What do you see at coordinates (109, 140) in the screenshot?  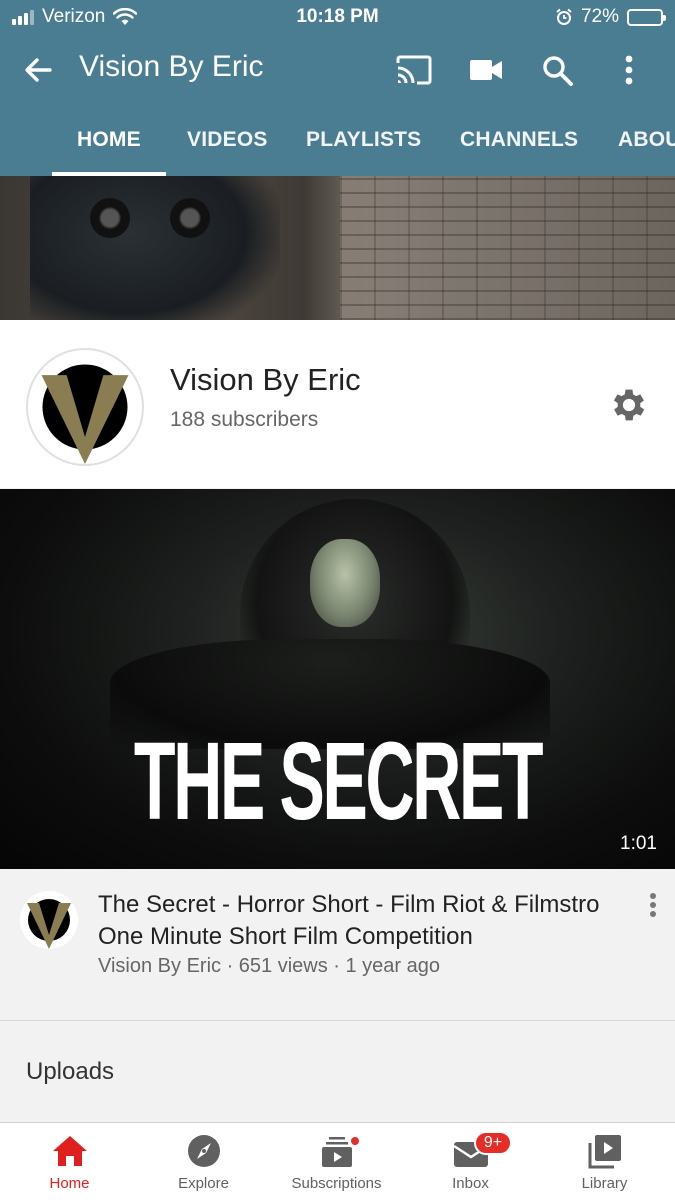 I see `tab-home: HOME` at bounding box center [109, 140].